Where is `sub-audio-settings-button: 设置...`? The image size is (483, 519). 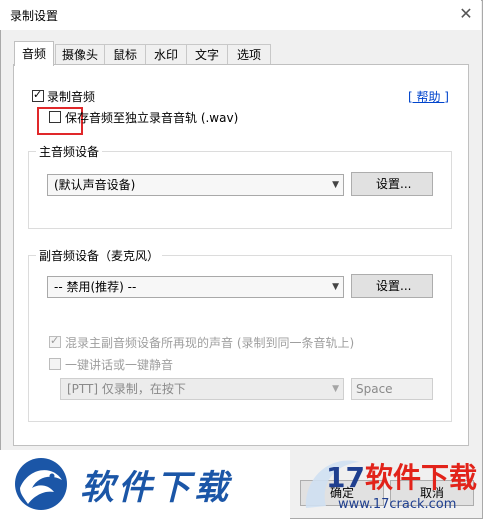
sub-audio-settings-button: 设置... is located at coordinates (392, 286).